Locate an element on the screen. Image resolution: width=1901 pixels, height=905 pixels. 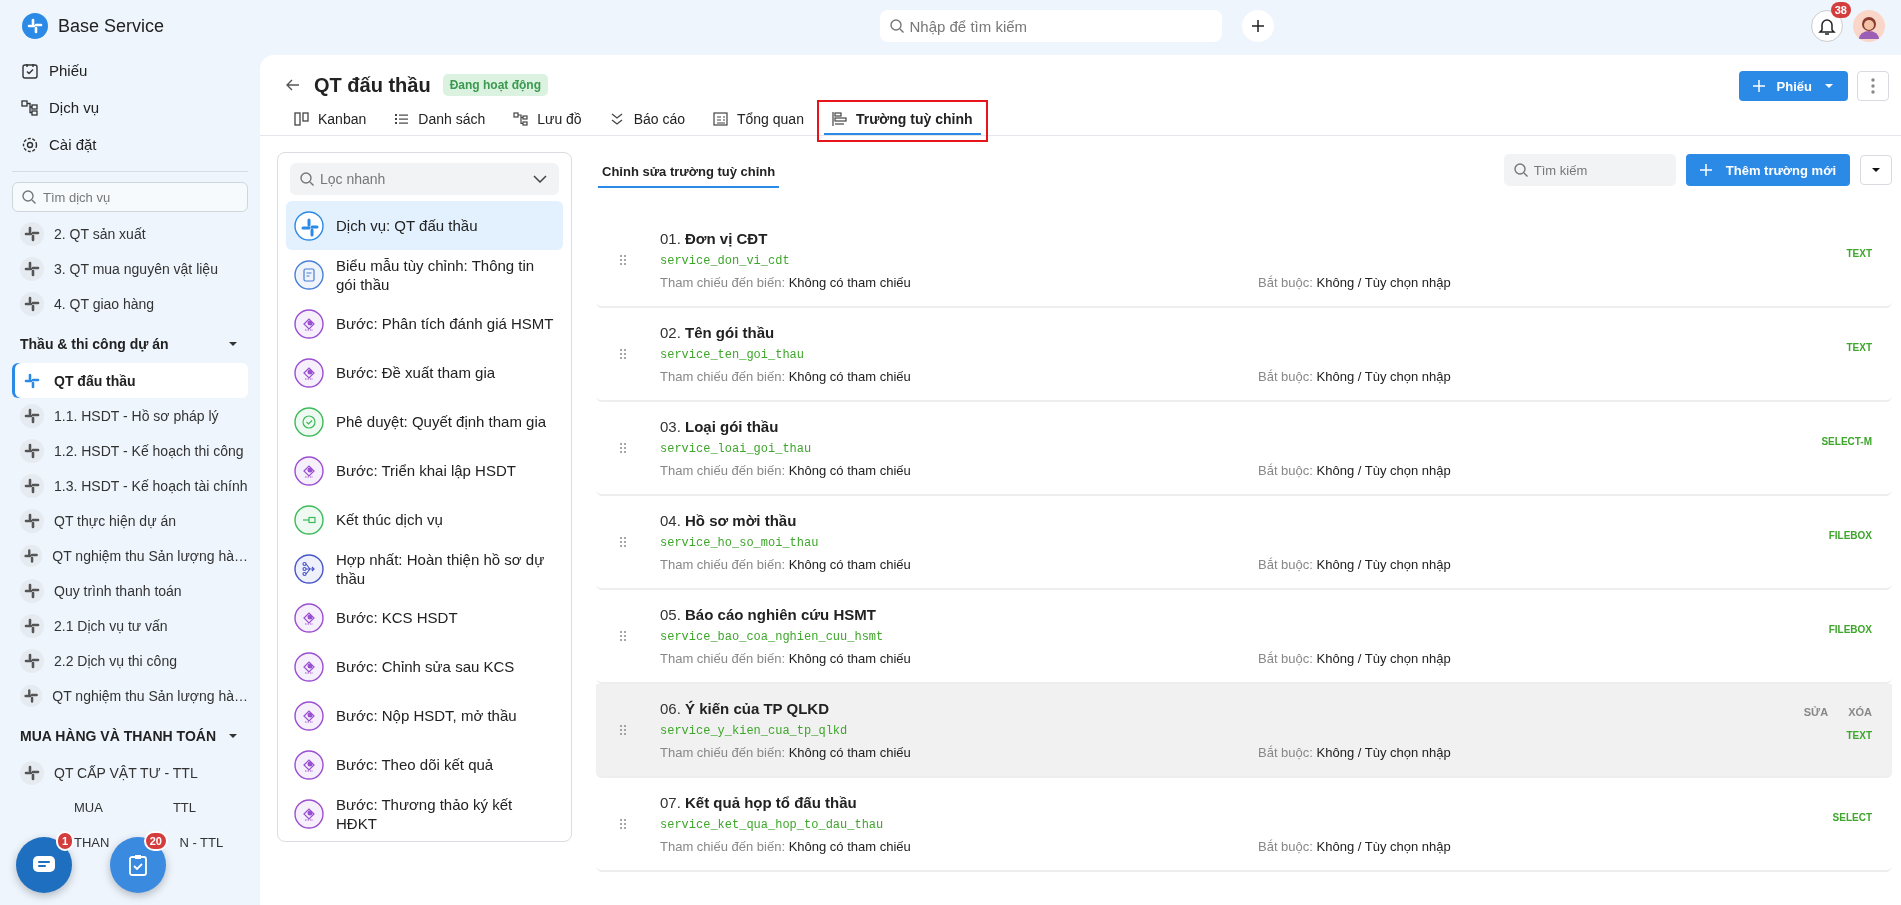
back-arrow-icon is located at coordinates (293, 85).